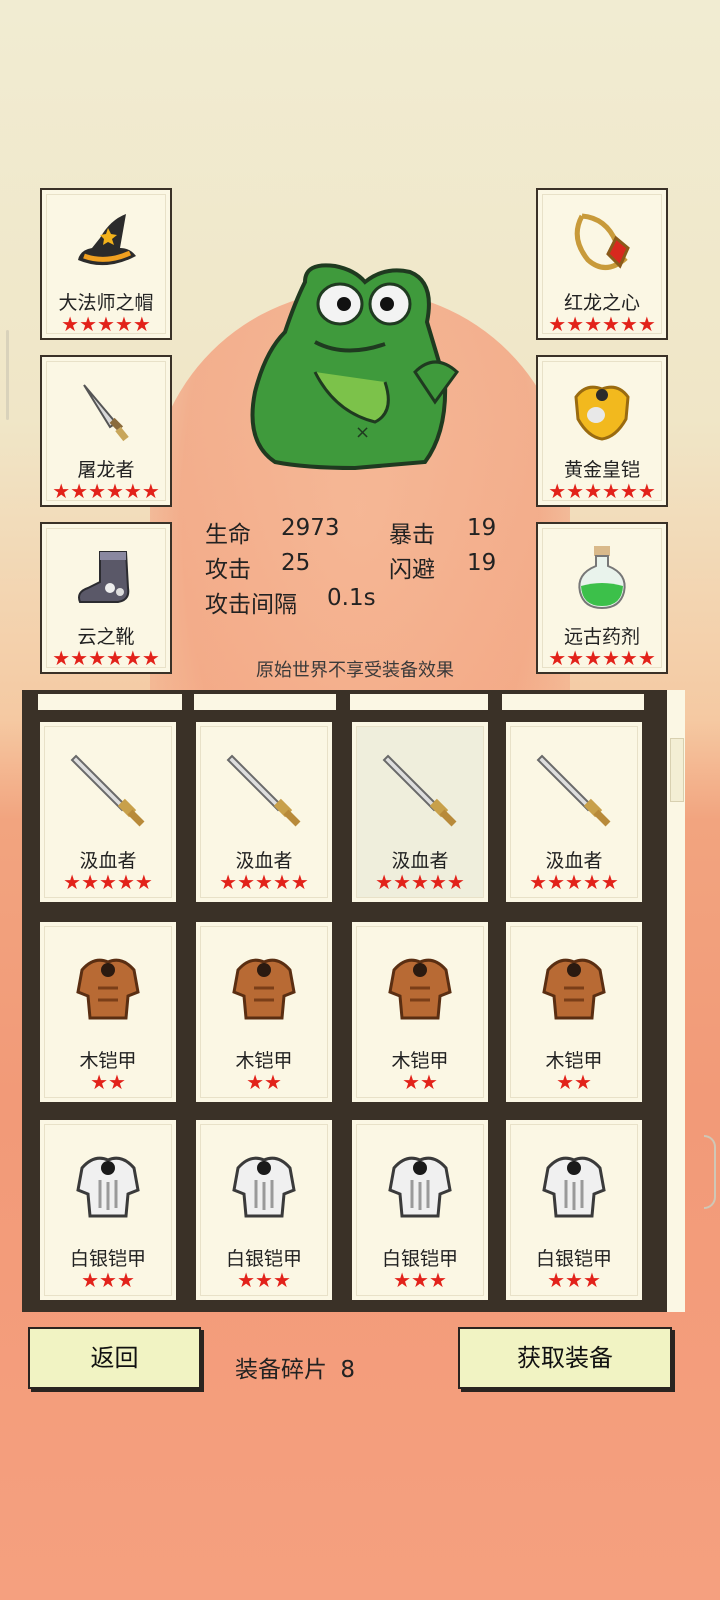 This screenshot has width=720, height=1600. Describe the element at coordinates (601, 303) in the screenshot. I see `equip-name: 红龙之心` at that location.